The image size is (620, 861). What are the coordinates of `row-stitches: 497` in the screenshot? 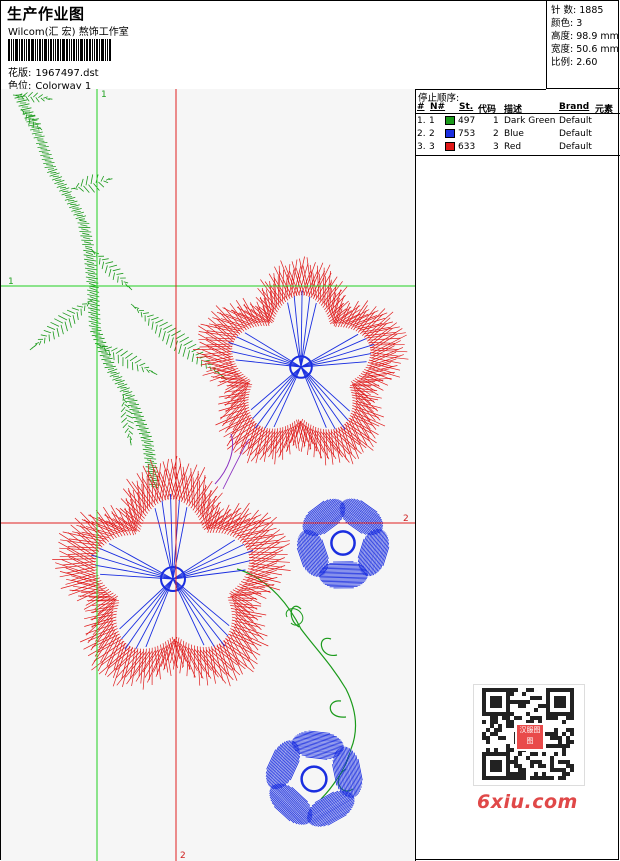 It's located at (467, 121).